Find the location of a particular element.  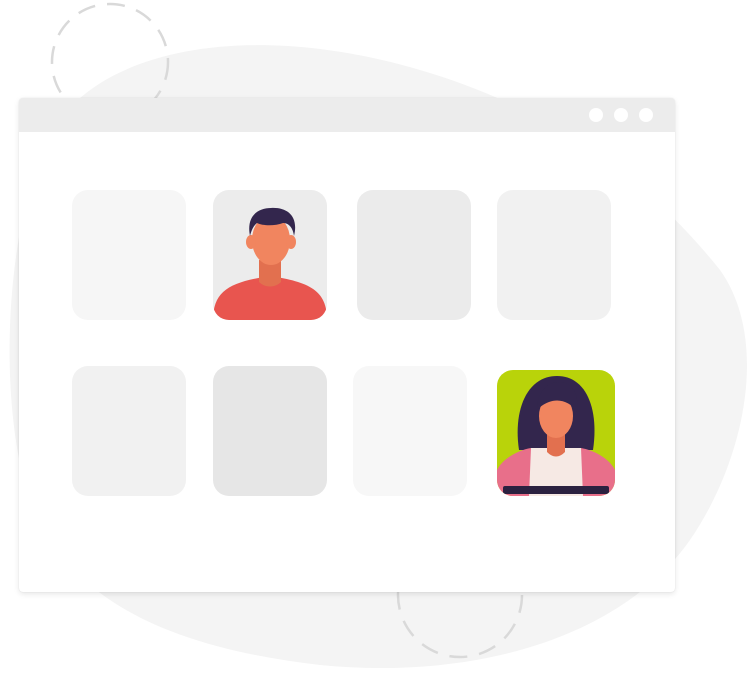

participant-tile-woman is located at coordinates (556, 433).